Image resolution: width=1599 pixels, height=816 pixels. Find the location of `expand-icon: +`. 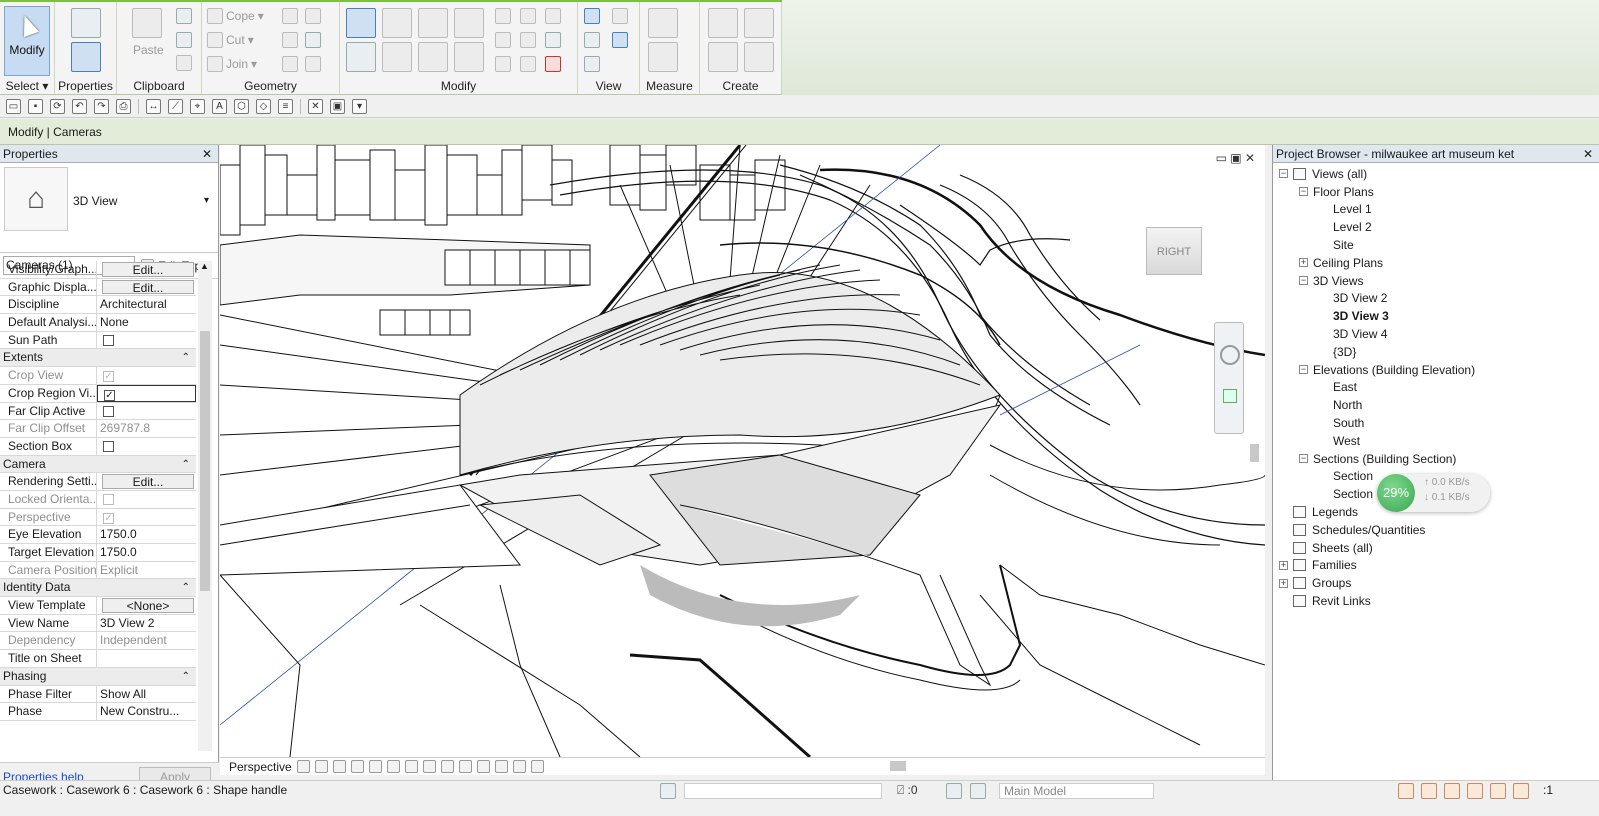

expand-icon: + is located at coordinates (1303, 263).